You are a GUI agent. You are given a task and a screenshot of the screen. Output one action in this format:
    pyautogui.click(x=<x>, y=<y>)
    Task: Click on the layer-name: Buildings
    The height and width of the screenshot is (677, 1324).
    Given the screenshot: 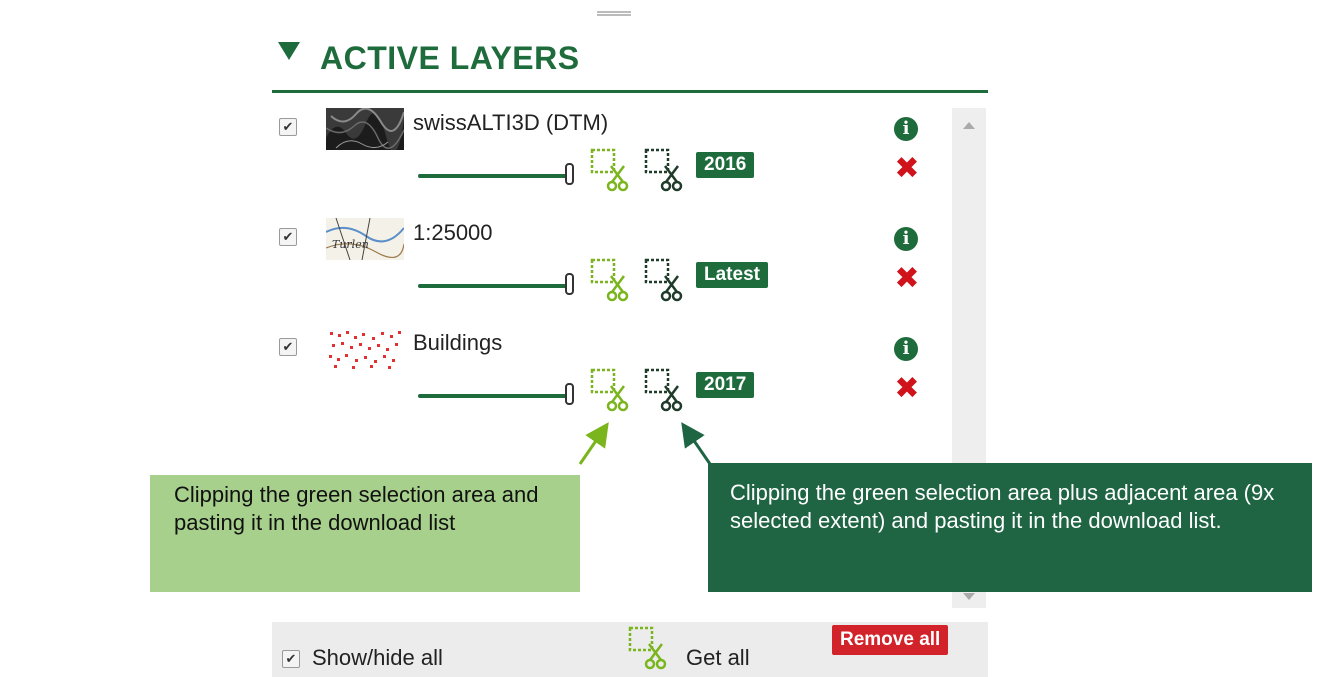 What is the action you would take?
    pyautogui.click(x=458, y=342)
    